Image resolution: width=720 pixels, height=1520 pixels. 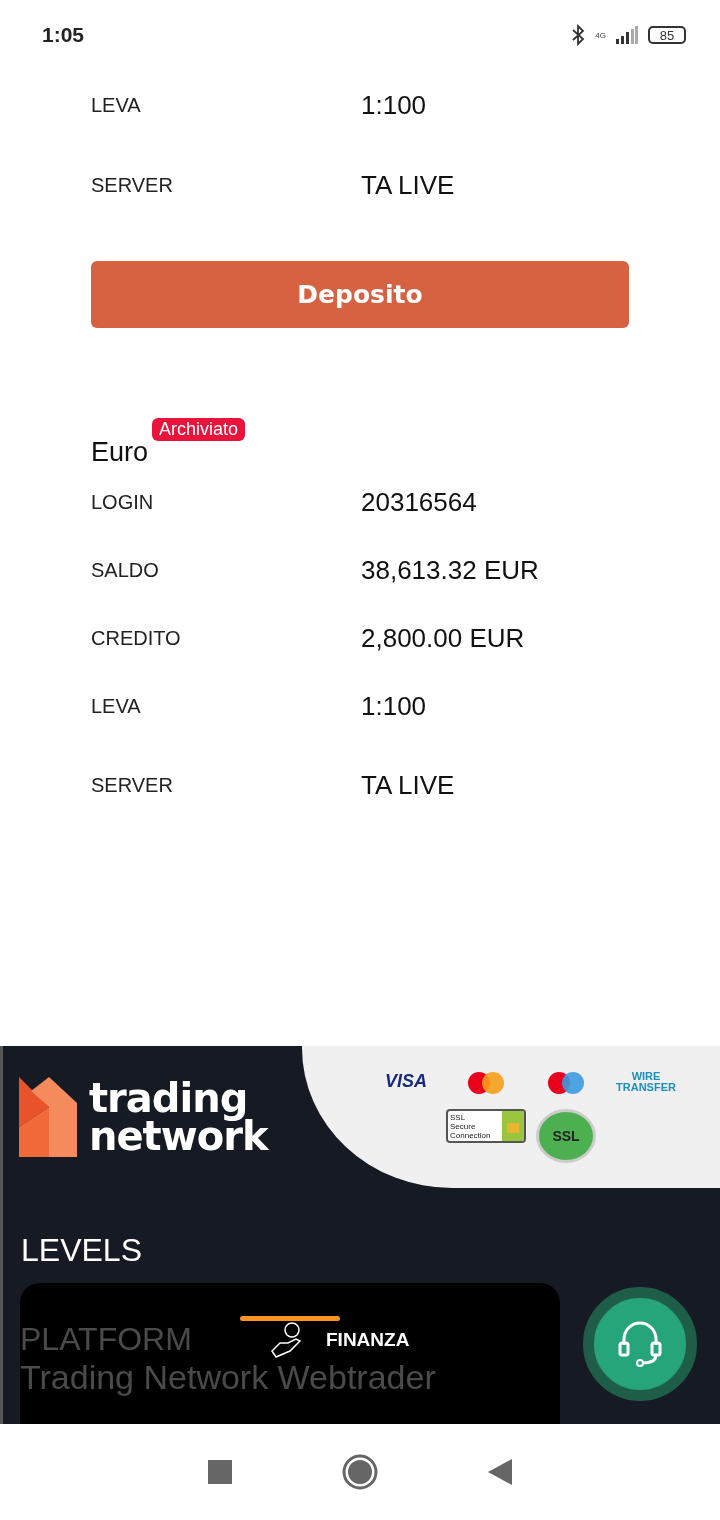 I want to click on logo-icon, so click(x=48, y=1117).